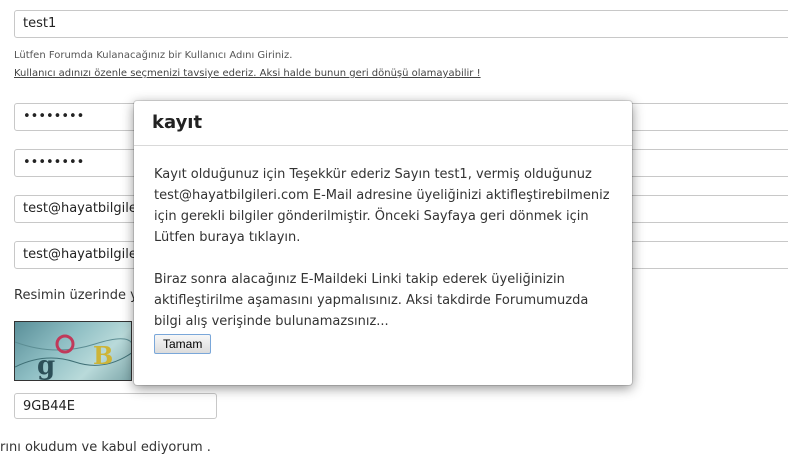 The width and height of the screenshot is (788, 455). What do you see at coordinates (183, 344) in the screenshot?
I see `ok-button: Tamam` at bounding box center [183, 344].